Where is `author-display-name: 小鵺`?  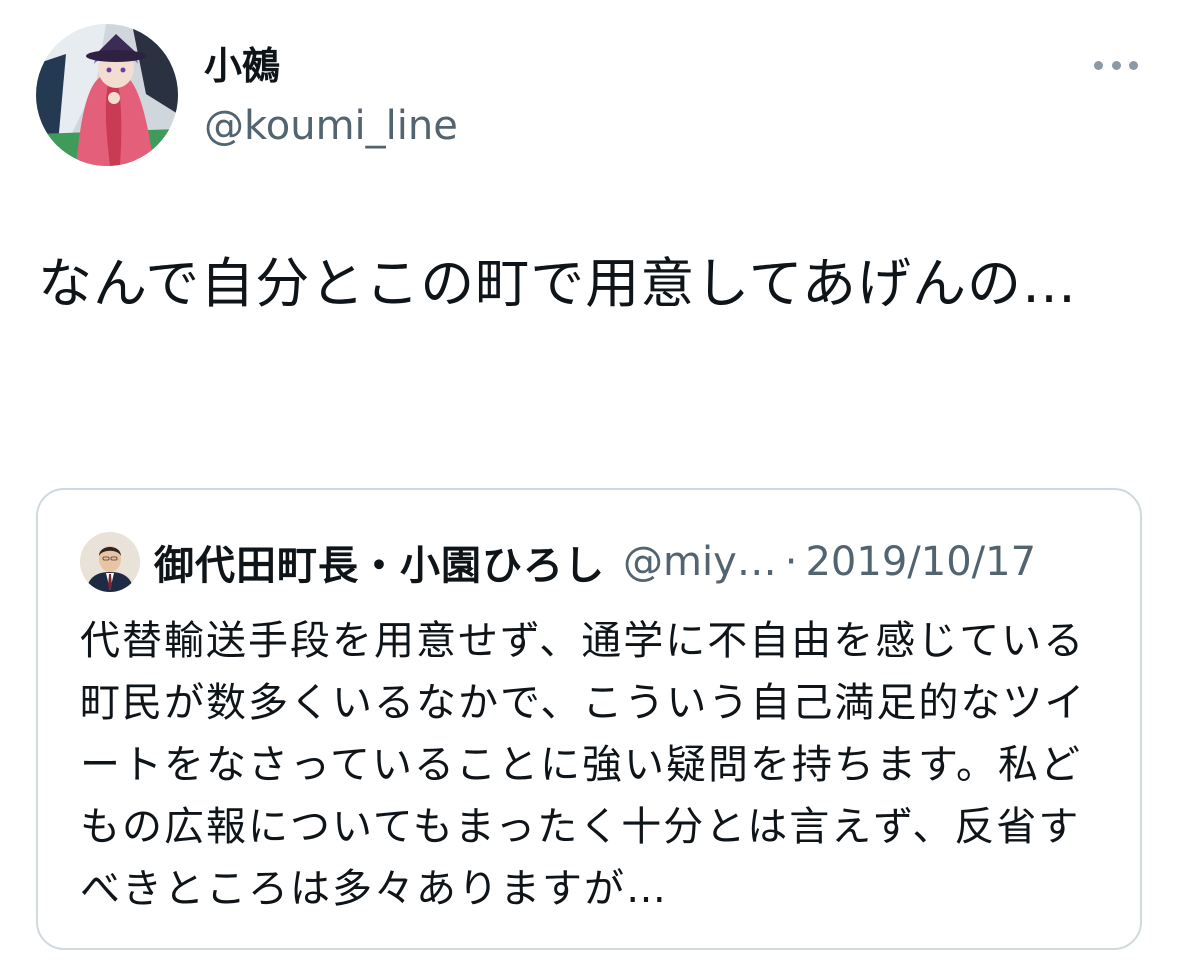 author-display-name: 小鵺 is located at coordinates (242, 66).